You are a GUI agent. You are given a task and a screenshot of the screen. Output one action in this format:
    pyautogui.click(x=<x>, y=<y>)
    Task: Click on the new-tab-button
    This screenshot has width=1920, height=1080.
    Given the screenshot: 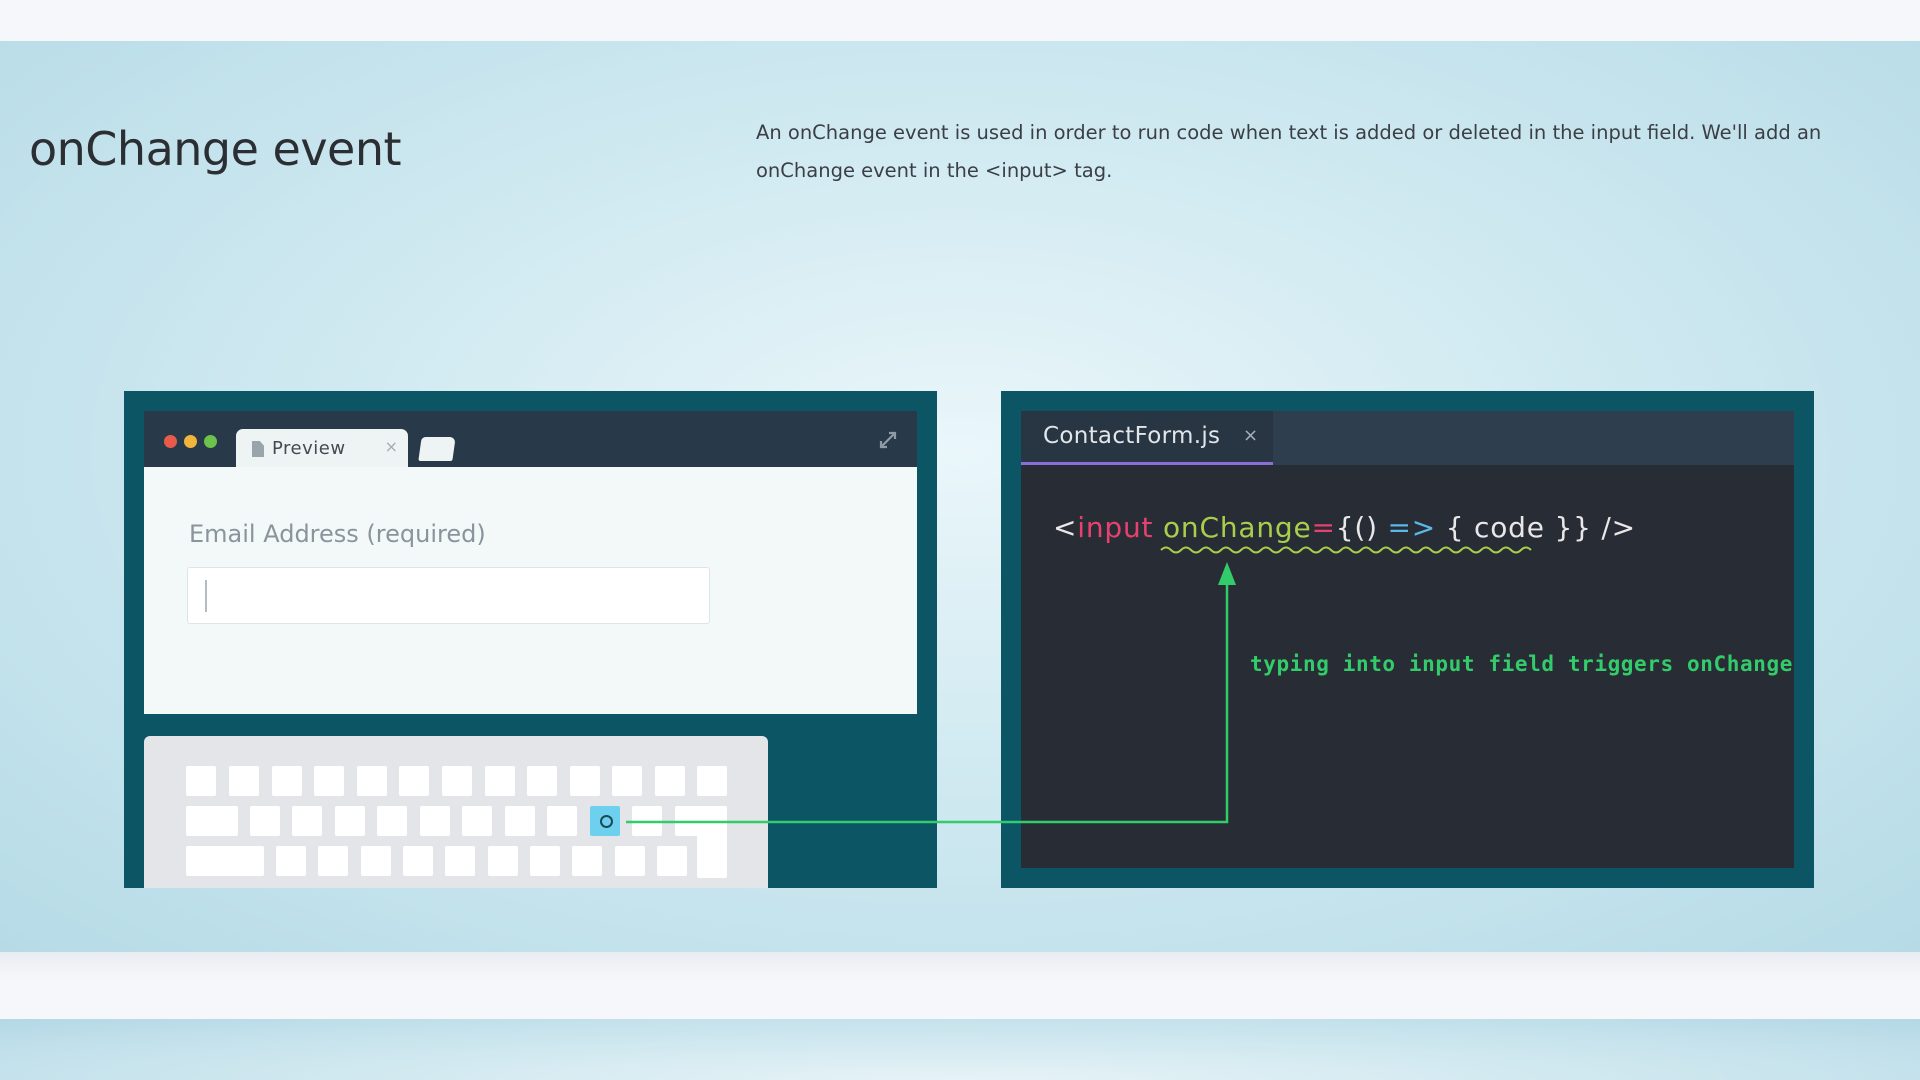 What is the action you would take?
    pyautogui.click(x=437, y=449)
    